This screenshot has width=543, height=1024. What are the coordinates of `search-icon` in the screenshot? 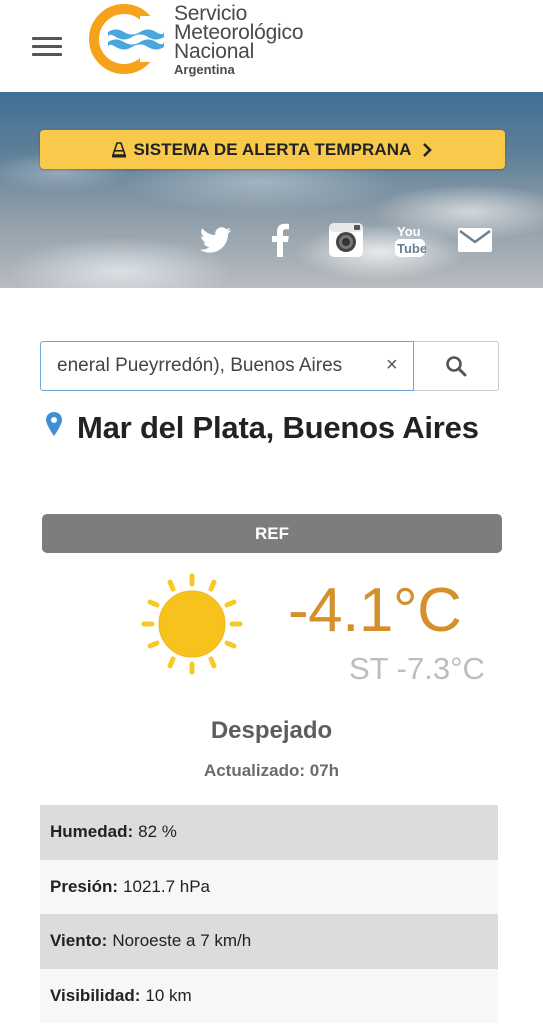 It's located at (456, 366).